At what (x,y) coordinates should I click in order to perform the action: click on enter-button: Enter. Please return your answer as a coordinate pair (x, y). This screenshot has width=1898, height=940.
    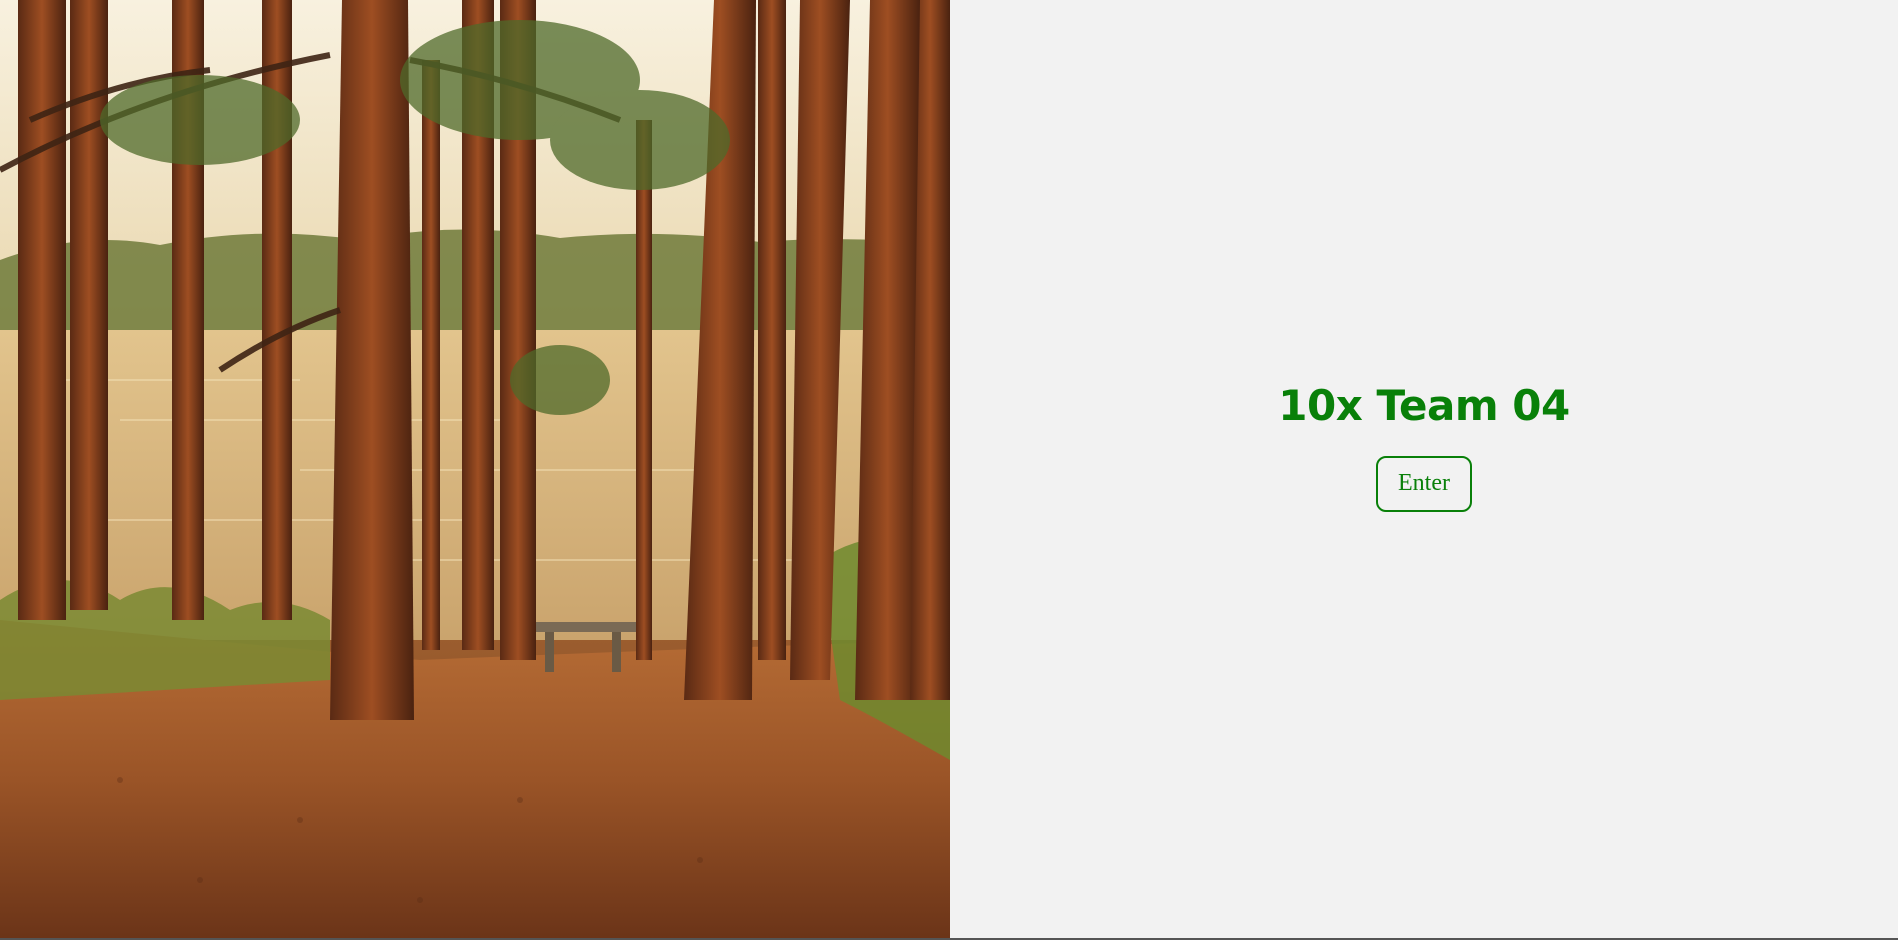
    Looking at the image, I should click on (1424, 483).